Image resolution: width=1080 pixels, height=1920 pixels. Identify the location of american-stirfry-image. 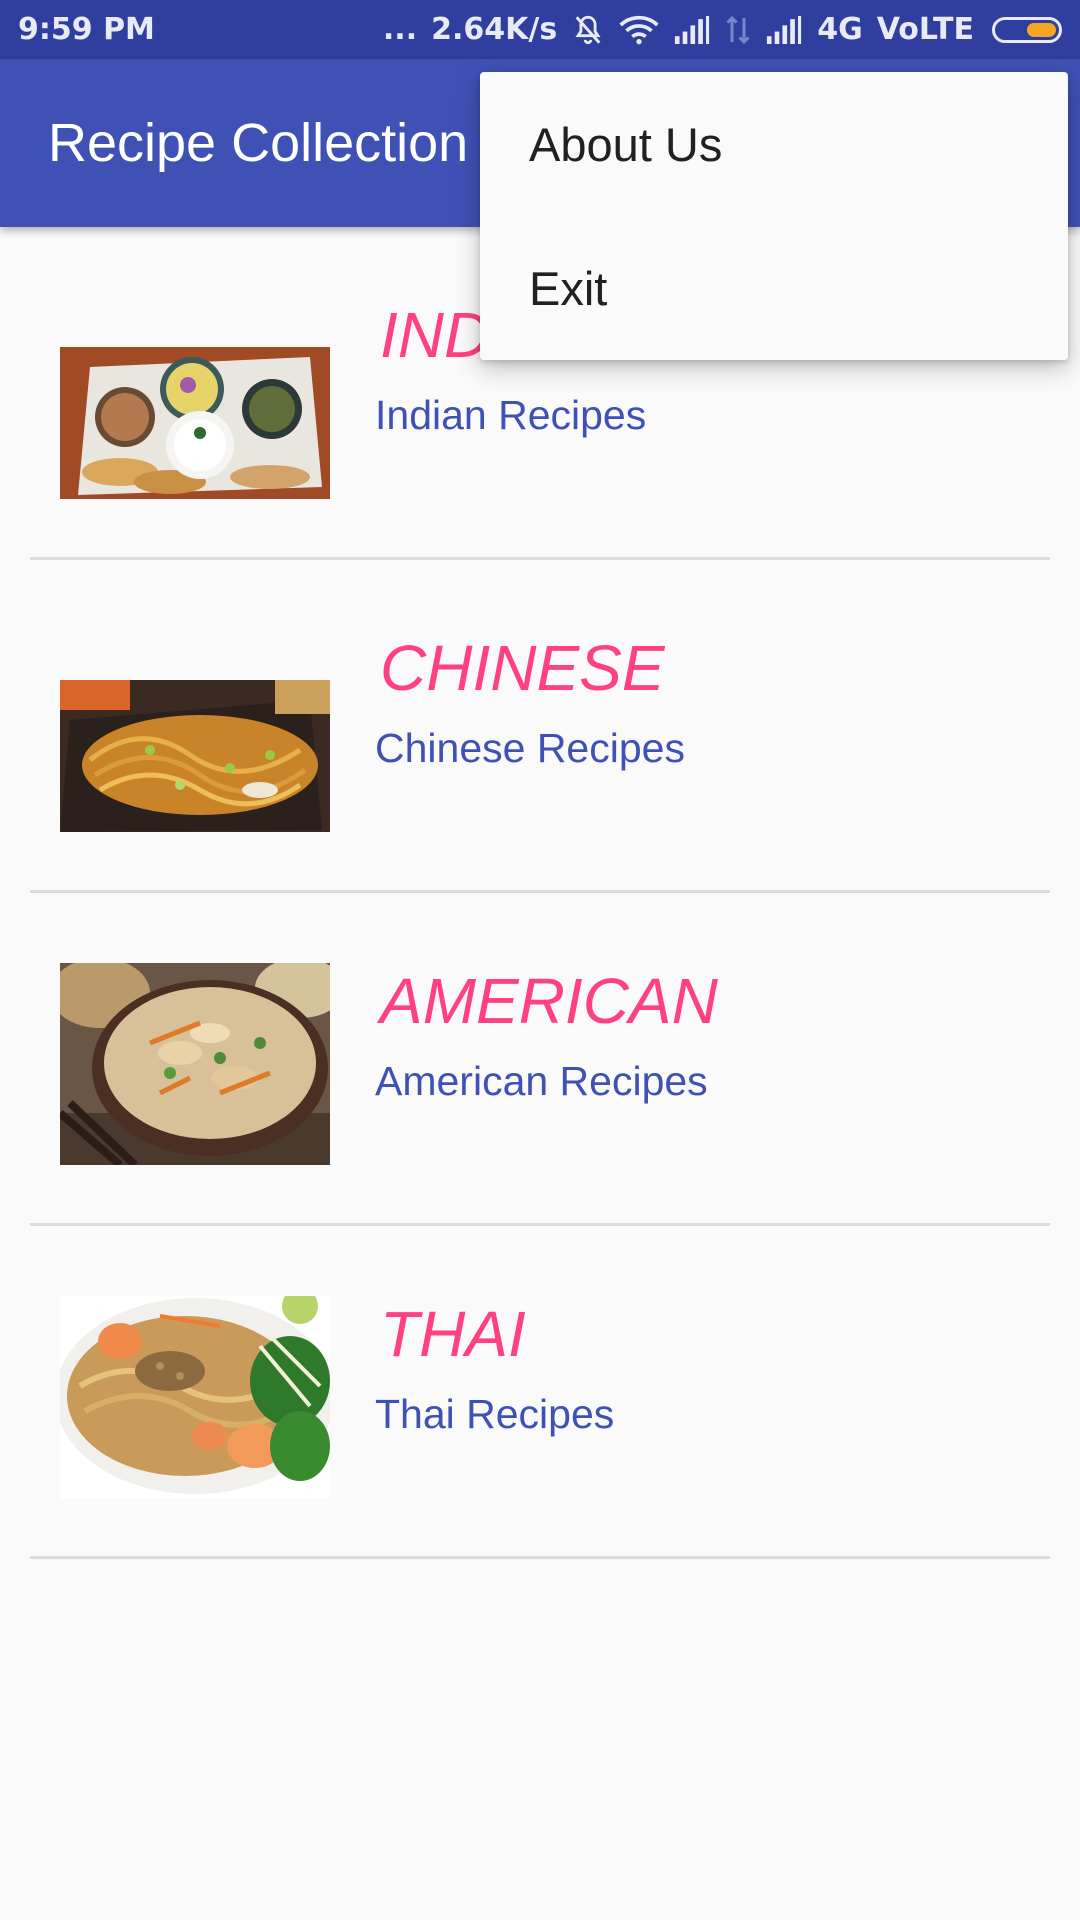
(195, 1064).